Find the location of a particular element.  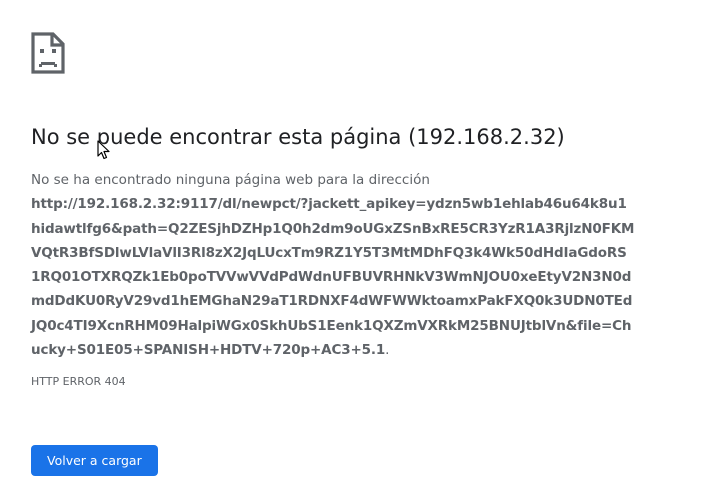

error-code: HTTP ERROR 404 is located at coordinates (78, 381).